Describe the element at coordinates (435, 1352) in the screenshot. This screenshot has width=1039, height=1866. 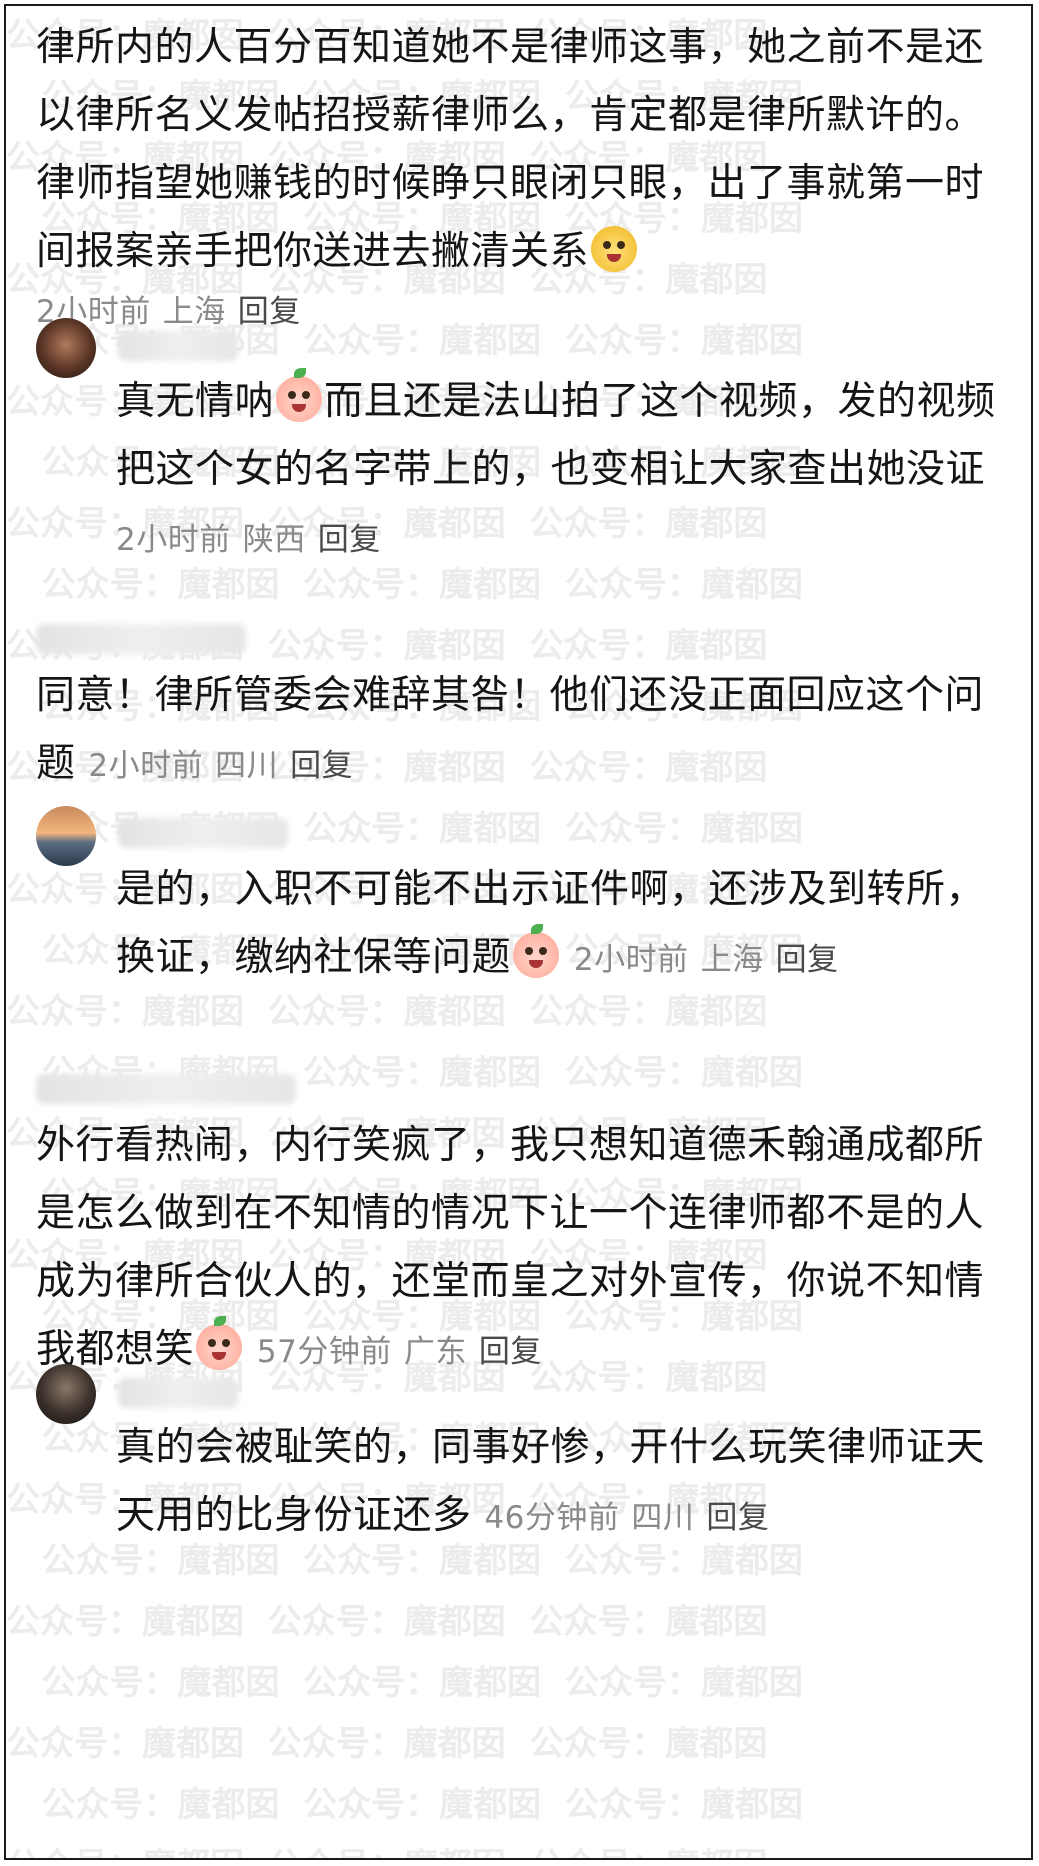
I see `location: 广东` at that location.